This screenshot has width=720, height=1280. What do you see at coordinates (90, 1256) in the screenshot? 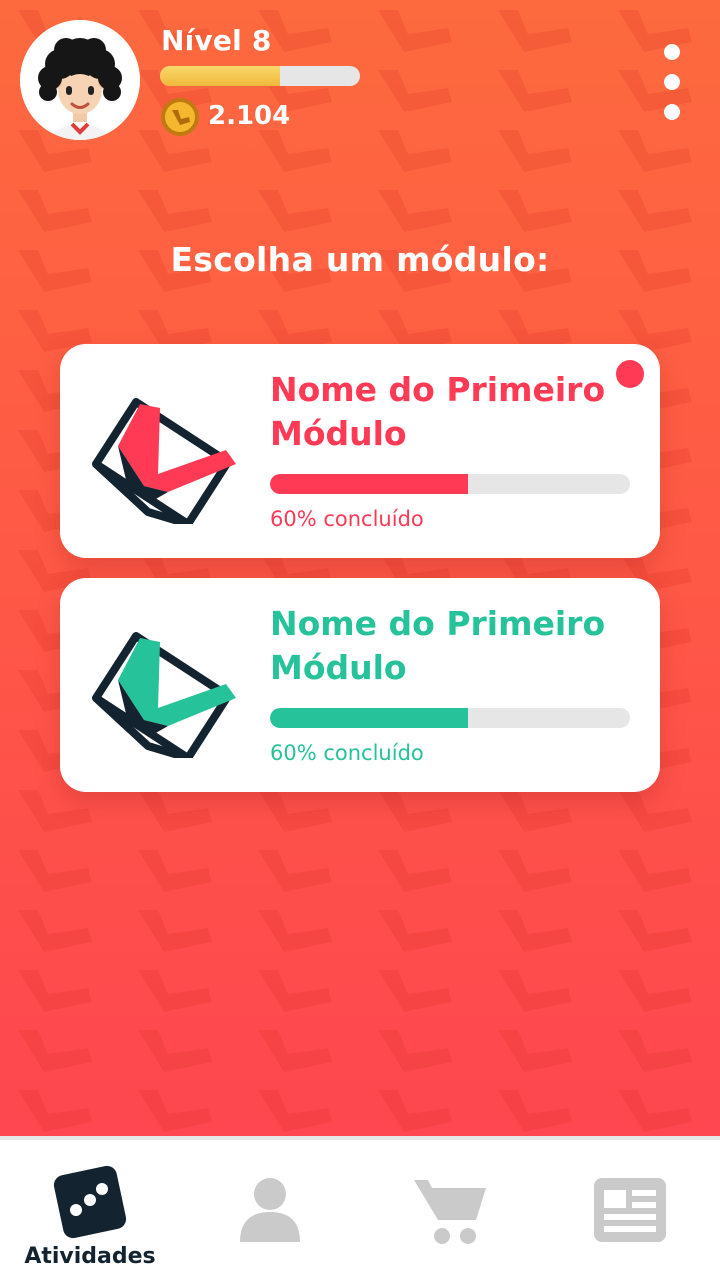
I see `tab-label: Atividades` at bounding box center [90, 1256].